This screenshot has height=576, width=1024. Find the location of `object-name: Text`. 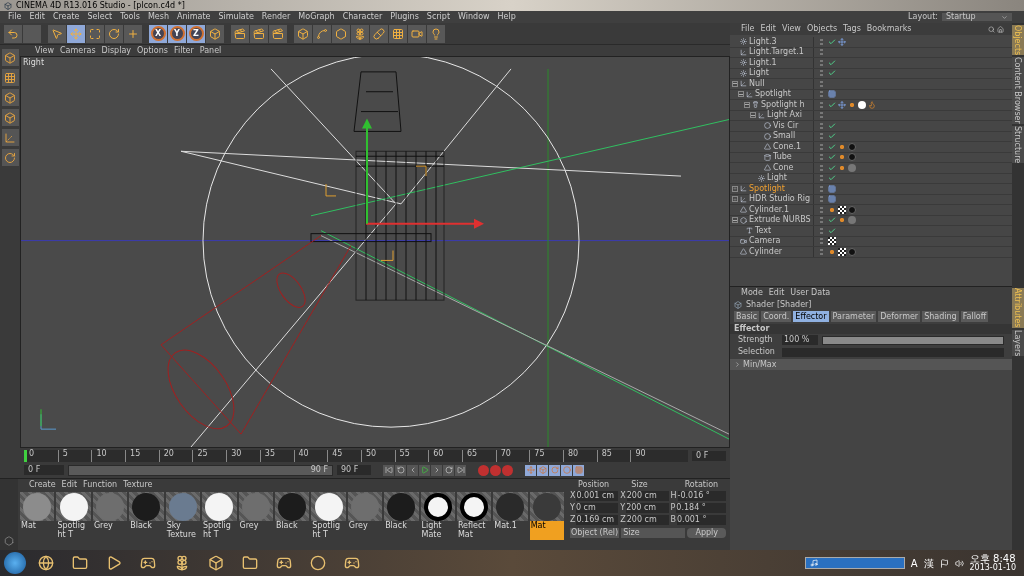

object-name: Text is located at coordinates (763, 230).